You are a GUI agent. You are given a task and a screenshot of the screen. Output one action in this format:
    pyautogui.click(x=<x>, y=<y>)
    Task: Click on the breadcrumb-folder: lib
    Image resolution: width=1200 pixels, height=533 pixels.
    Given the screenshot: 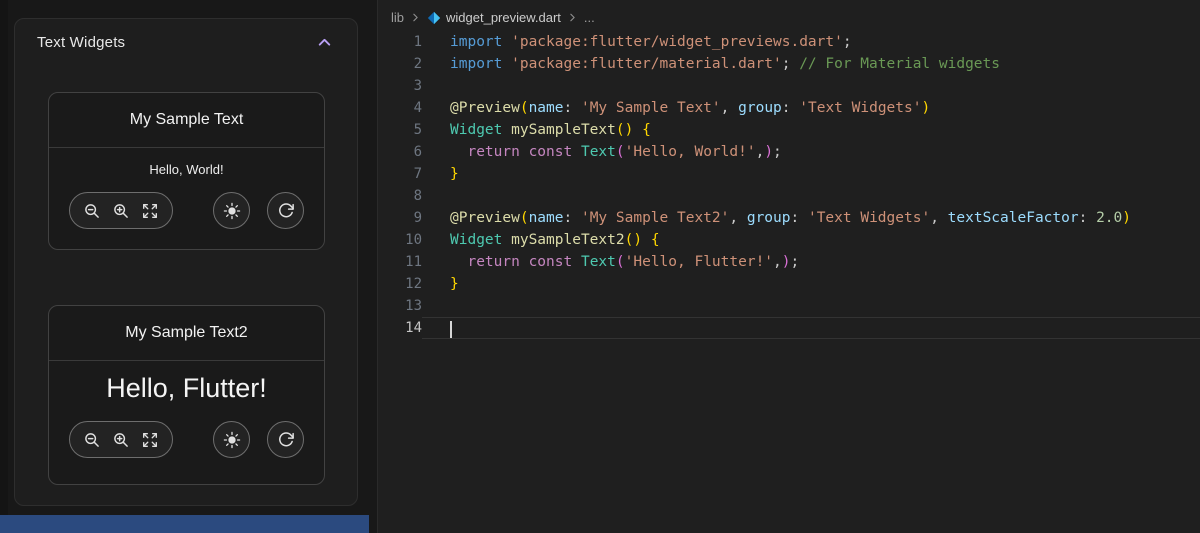 What is the action you would take?
    pyautogui.click(x=397, y=17)
    